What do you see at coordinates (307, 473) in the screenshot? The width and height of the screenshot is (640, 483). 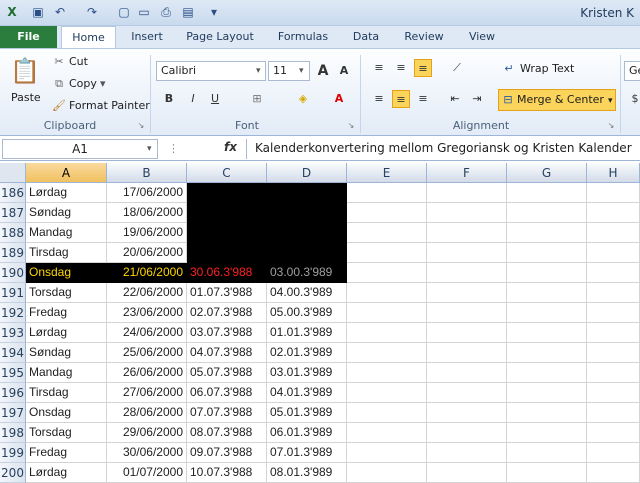 I see `cell-d: 08.01.3'989` at bounding box center [307, 473].